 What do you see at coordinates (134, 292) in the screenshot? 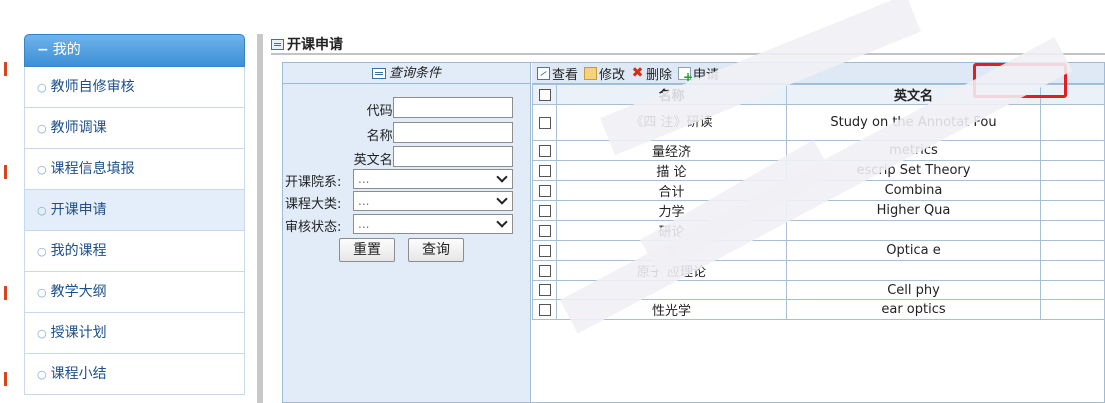
I see `sidebar-item-syllabus: ○ 教学大纲` at bounding box center [134, 292].